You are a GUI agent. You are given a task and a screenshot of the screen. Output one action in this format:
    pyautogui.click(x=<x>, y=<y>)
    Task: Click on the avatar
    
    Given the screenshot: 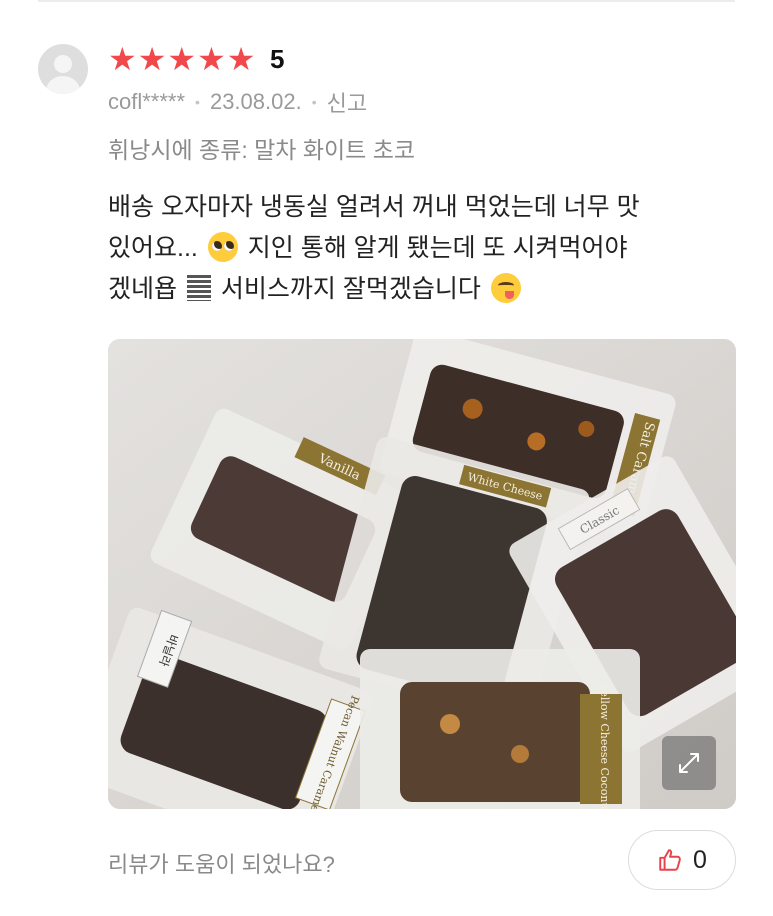 What is the action you would take?
    pyautogui.click(x=63, y=69)
    